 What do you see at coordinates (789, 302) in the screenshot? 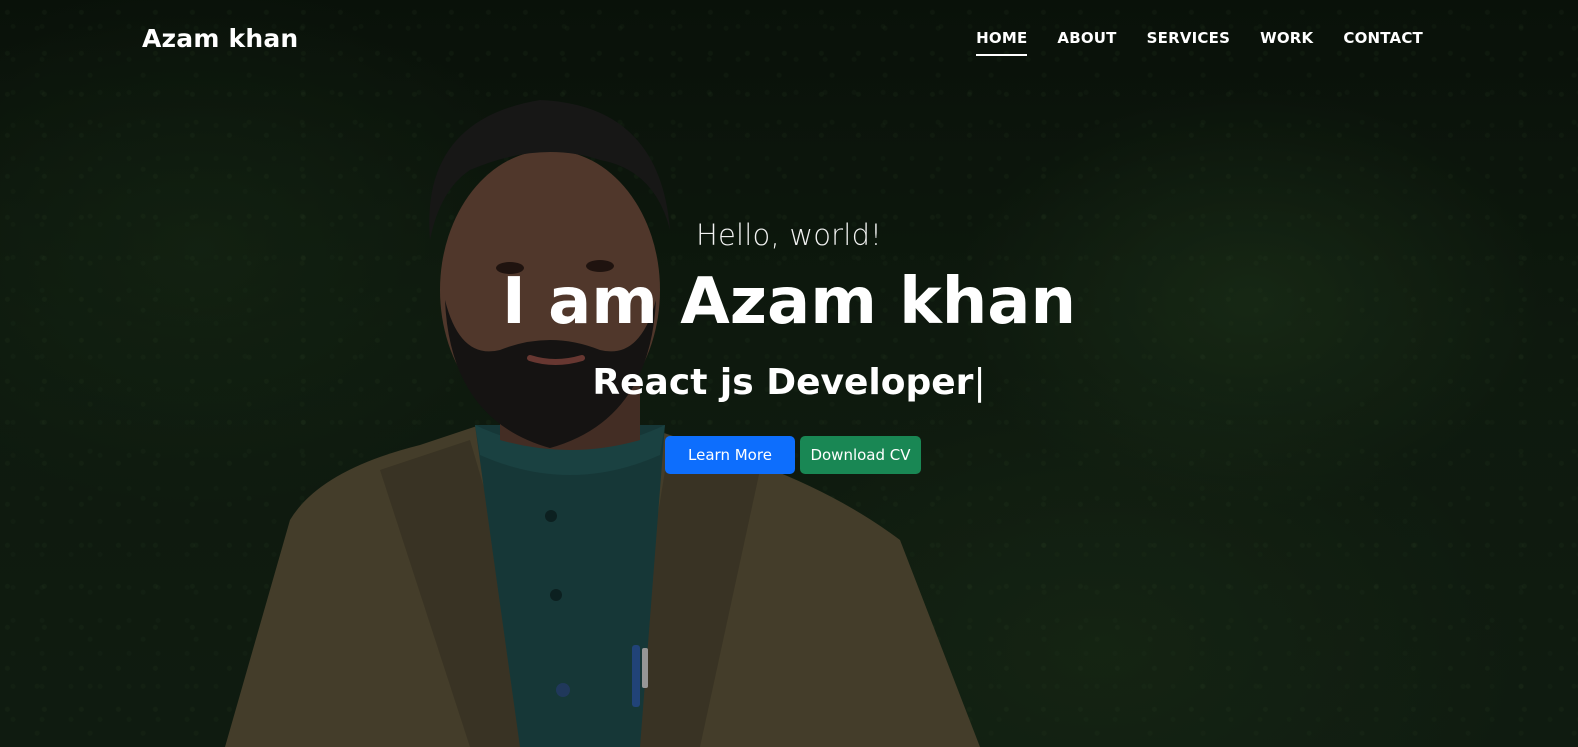
I see `hero-headline: I am Azam khan` at bounding box center [789, 302].